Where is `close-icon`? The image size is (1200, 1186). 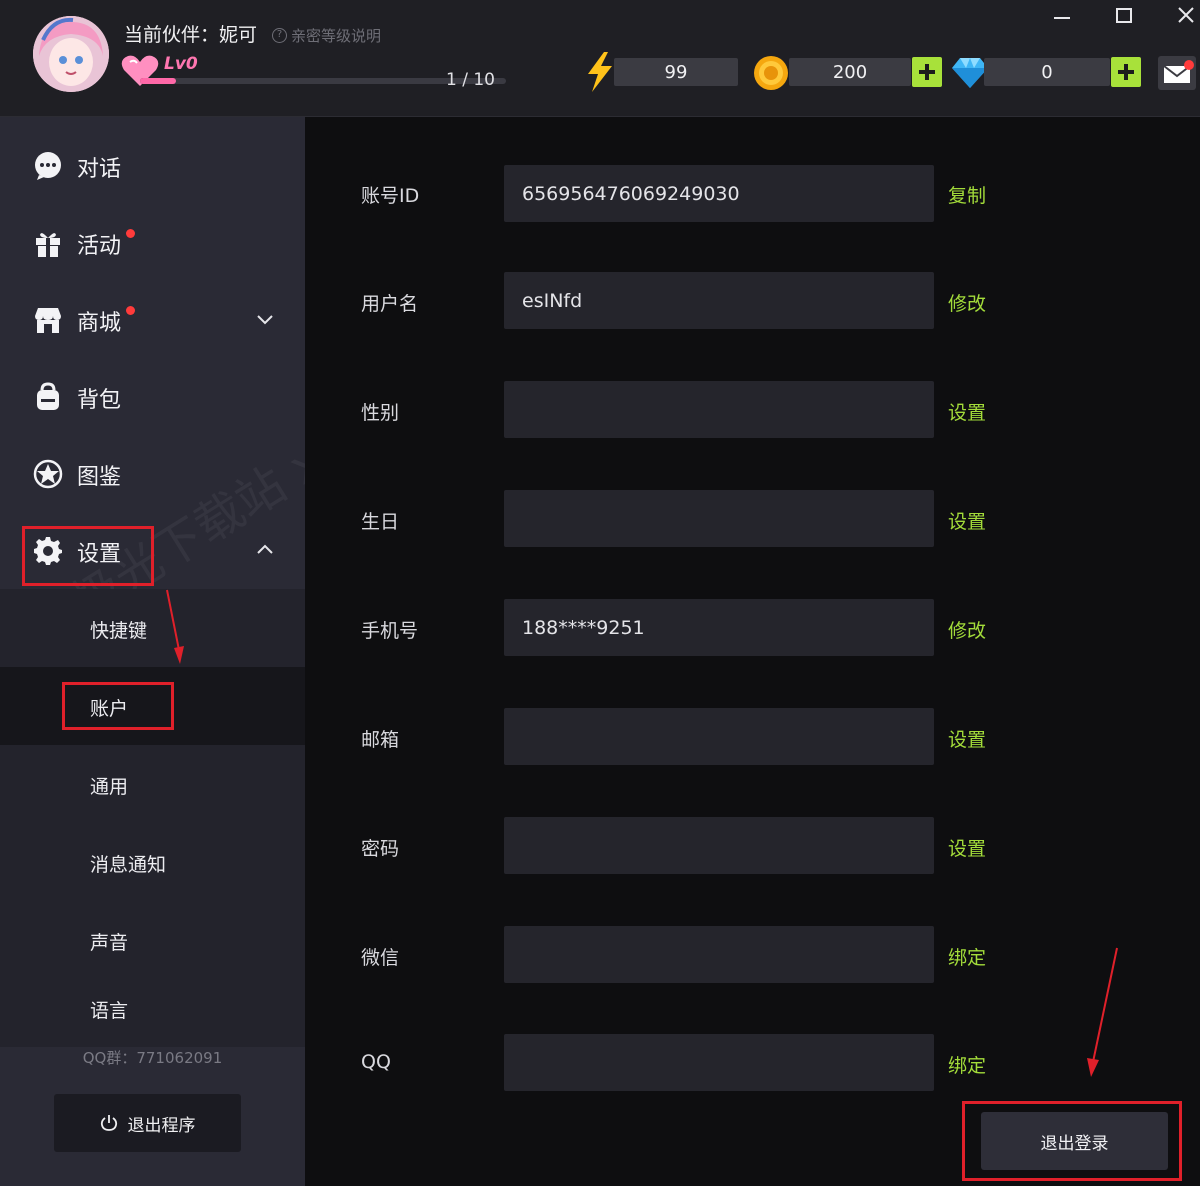
close-icon is located at coordinates (1186, 15).